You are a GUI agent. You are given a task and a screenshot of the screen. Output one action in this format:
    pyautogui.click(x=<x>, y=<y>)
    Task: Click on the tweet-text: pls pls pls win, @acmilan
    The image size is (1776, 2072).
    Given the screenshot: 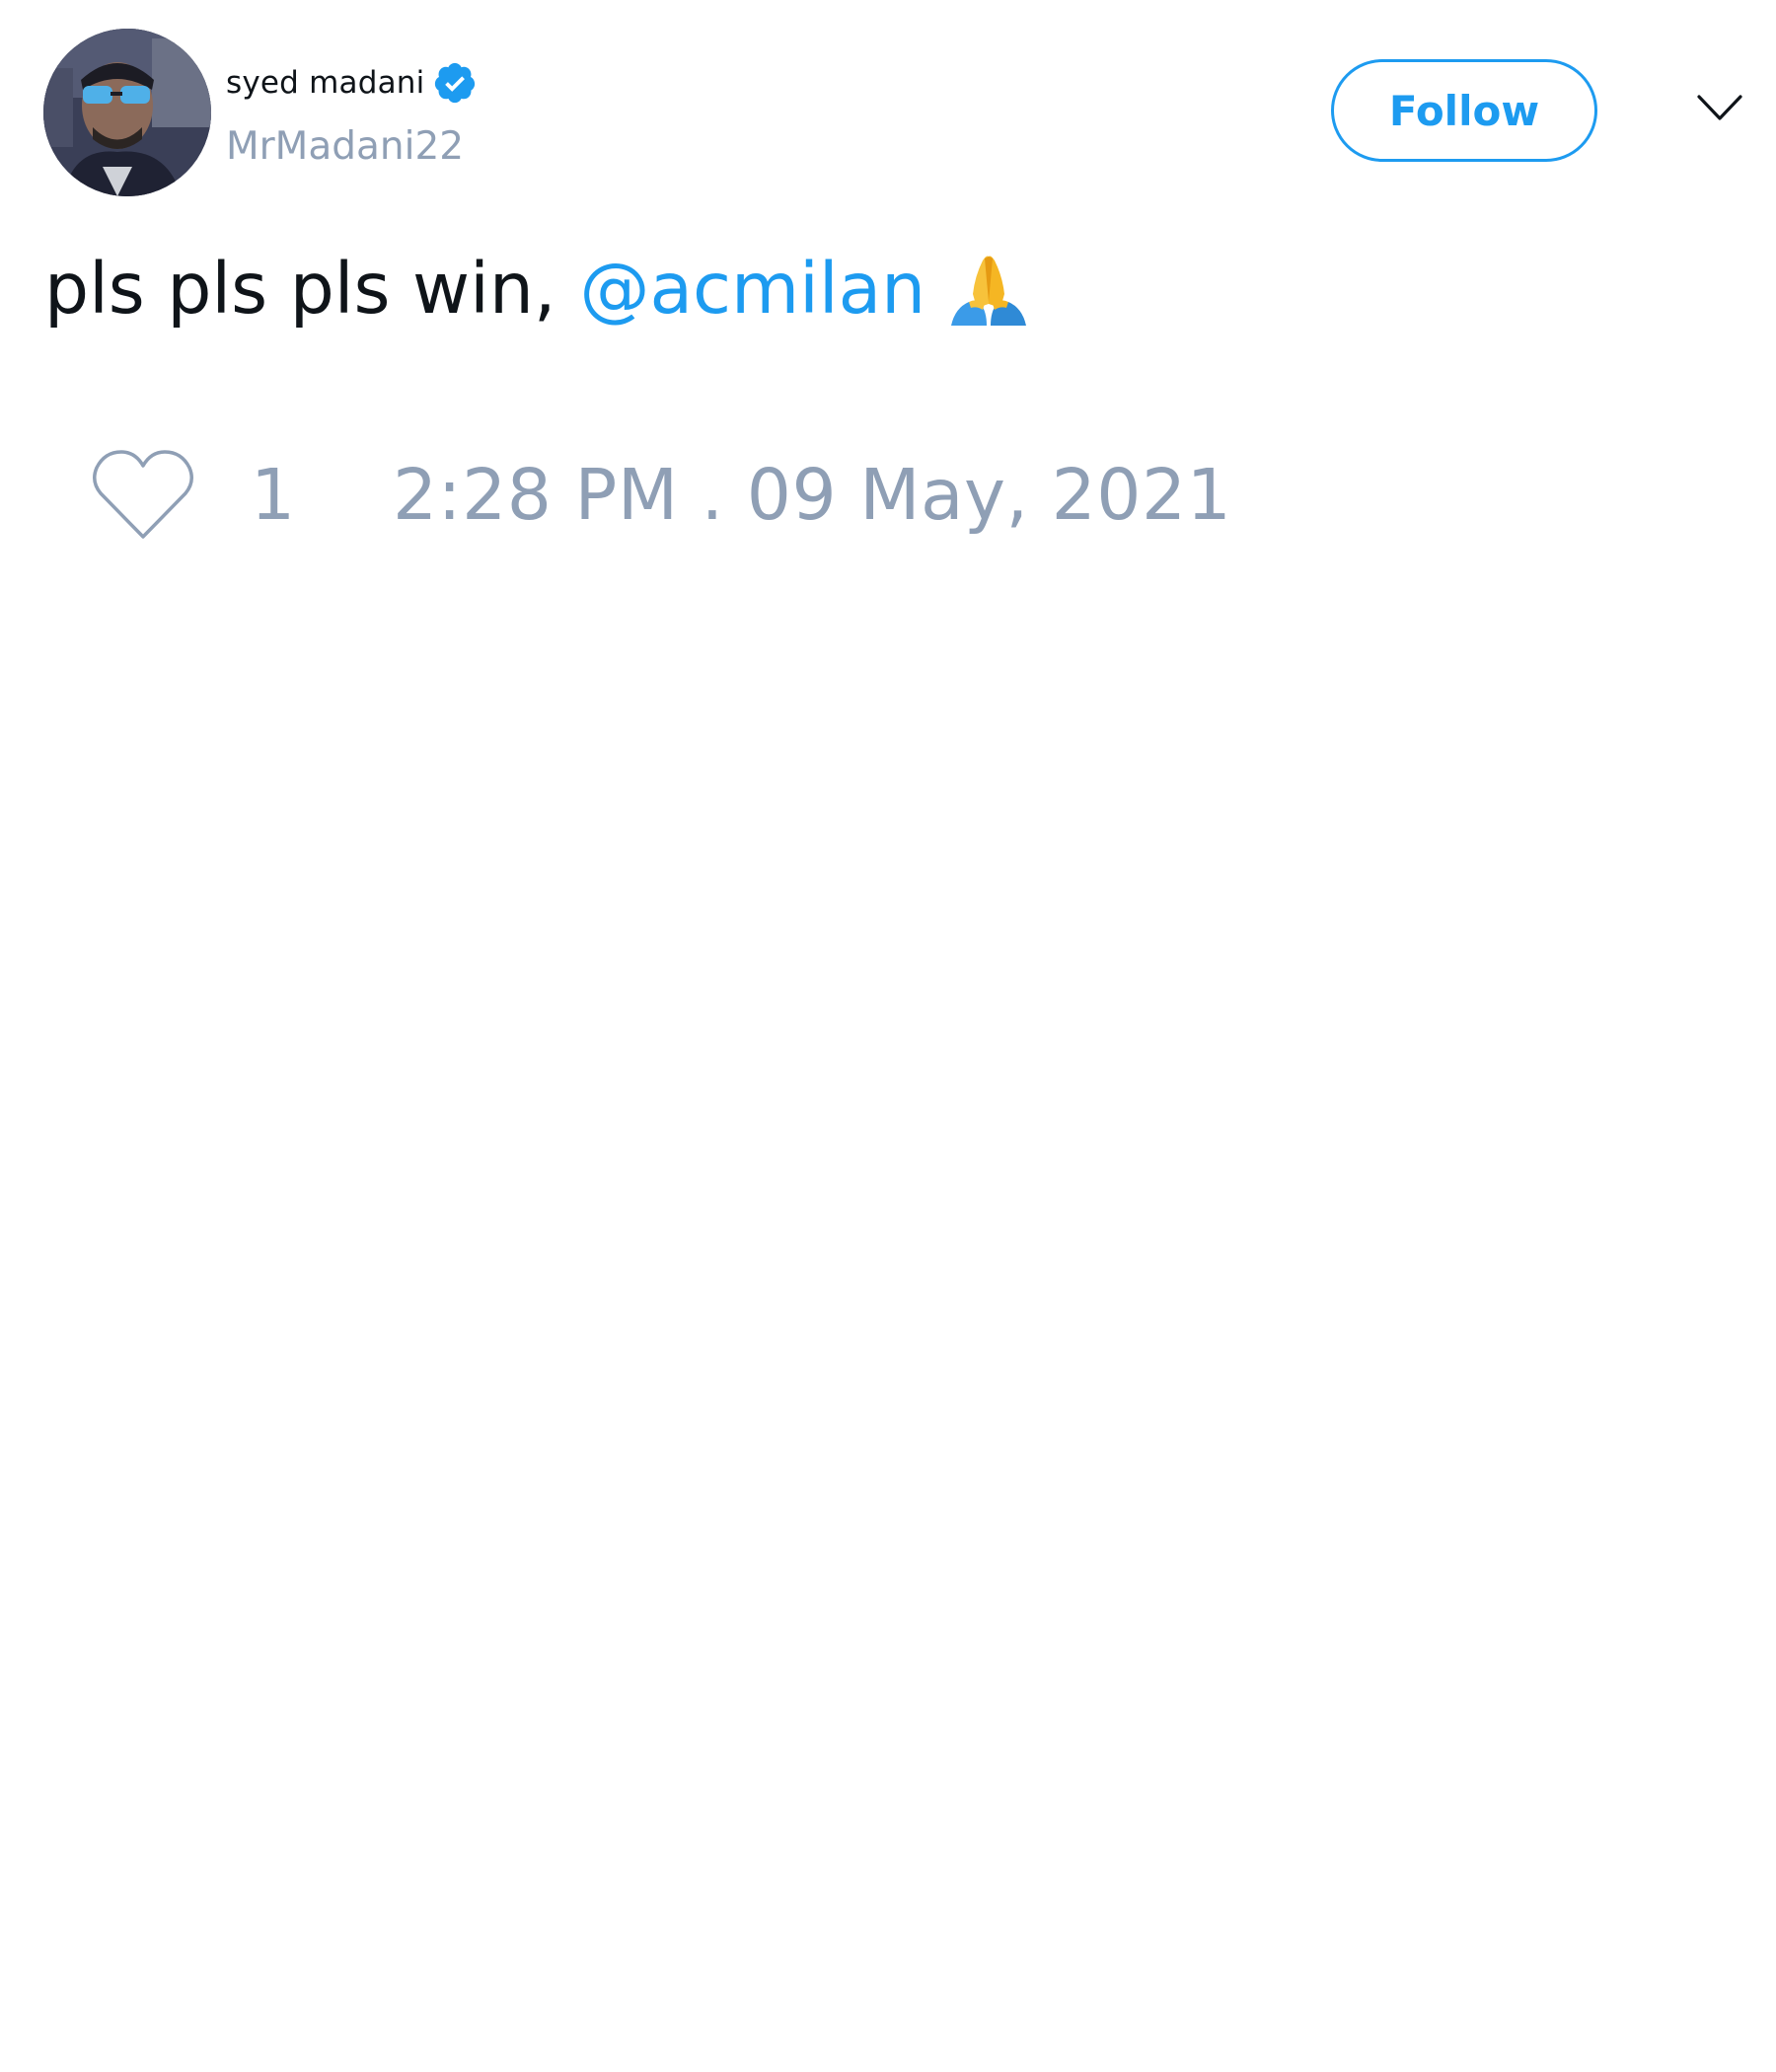 What is the action you would take?
    pyautogui.click(x=537, y=288)
    